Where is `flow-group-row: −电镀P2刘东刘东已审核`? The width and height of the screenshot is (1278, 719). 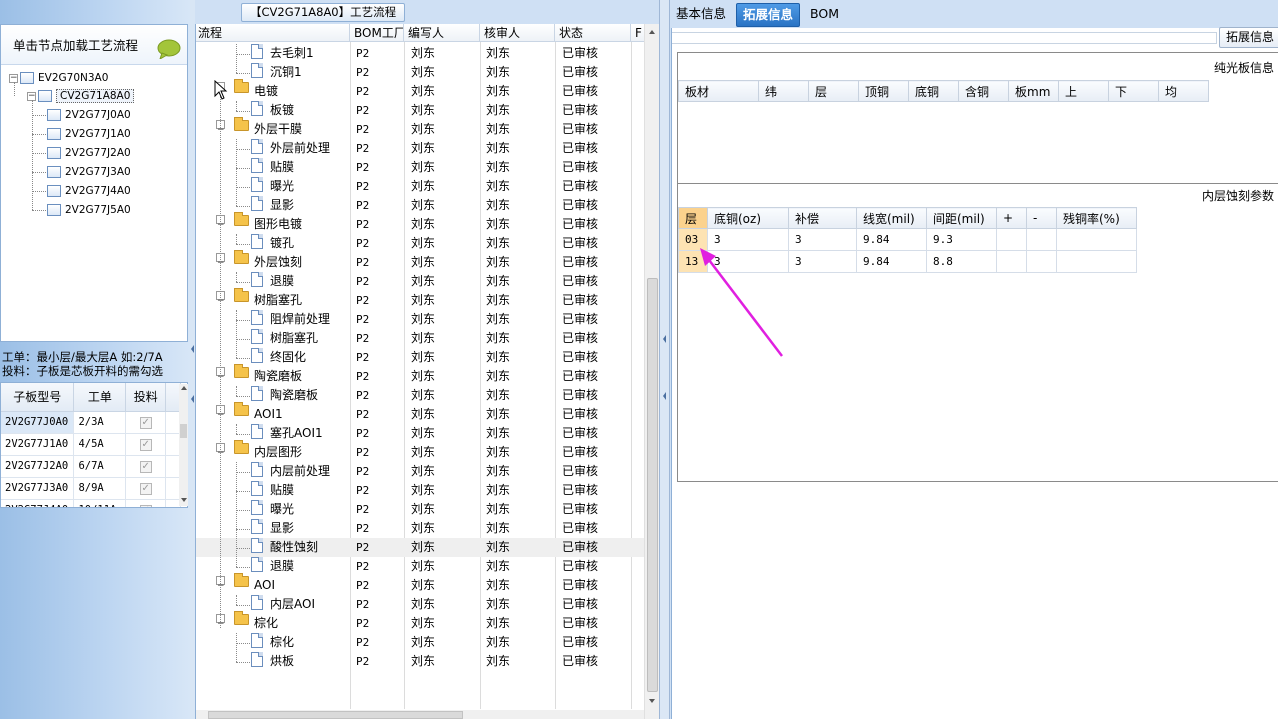
flow-group-row: −电镀P2刘东刘东已审核 is located at coordinates (420, 90).